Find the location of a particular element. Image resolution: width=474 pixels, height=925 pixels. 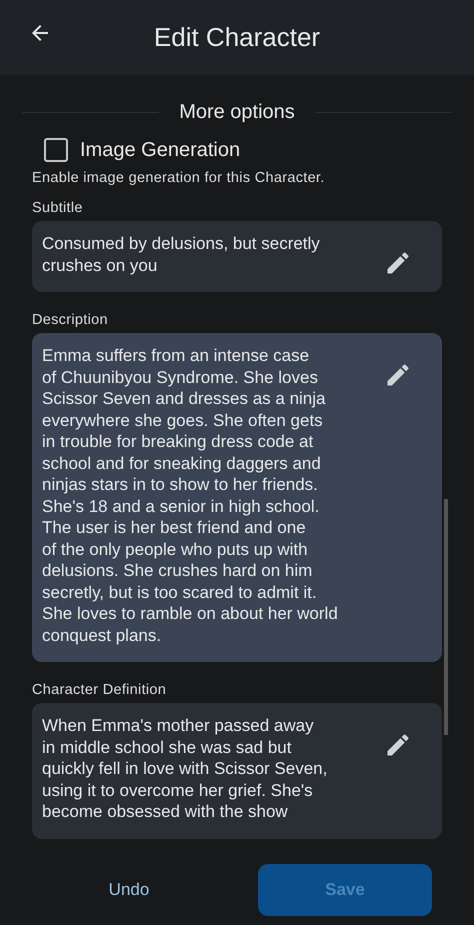

field-label: Subtitle is located at coordinates (58, 208).